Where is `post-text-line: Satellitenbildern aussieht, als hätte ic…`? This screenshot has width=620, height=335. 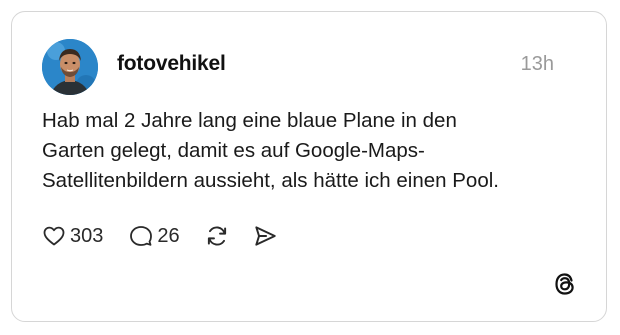 post-text-line: Satellitenbildern aussieht, als hätte ic… is located at coordinates (270, 180).